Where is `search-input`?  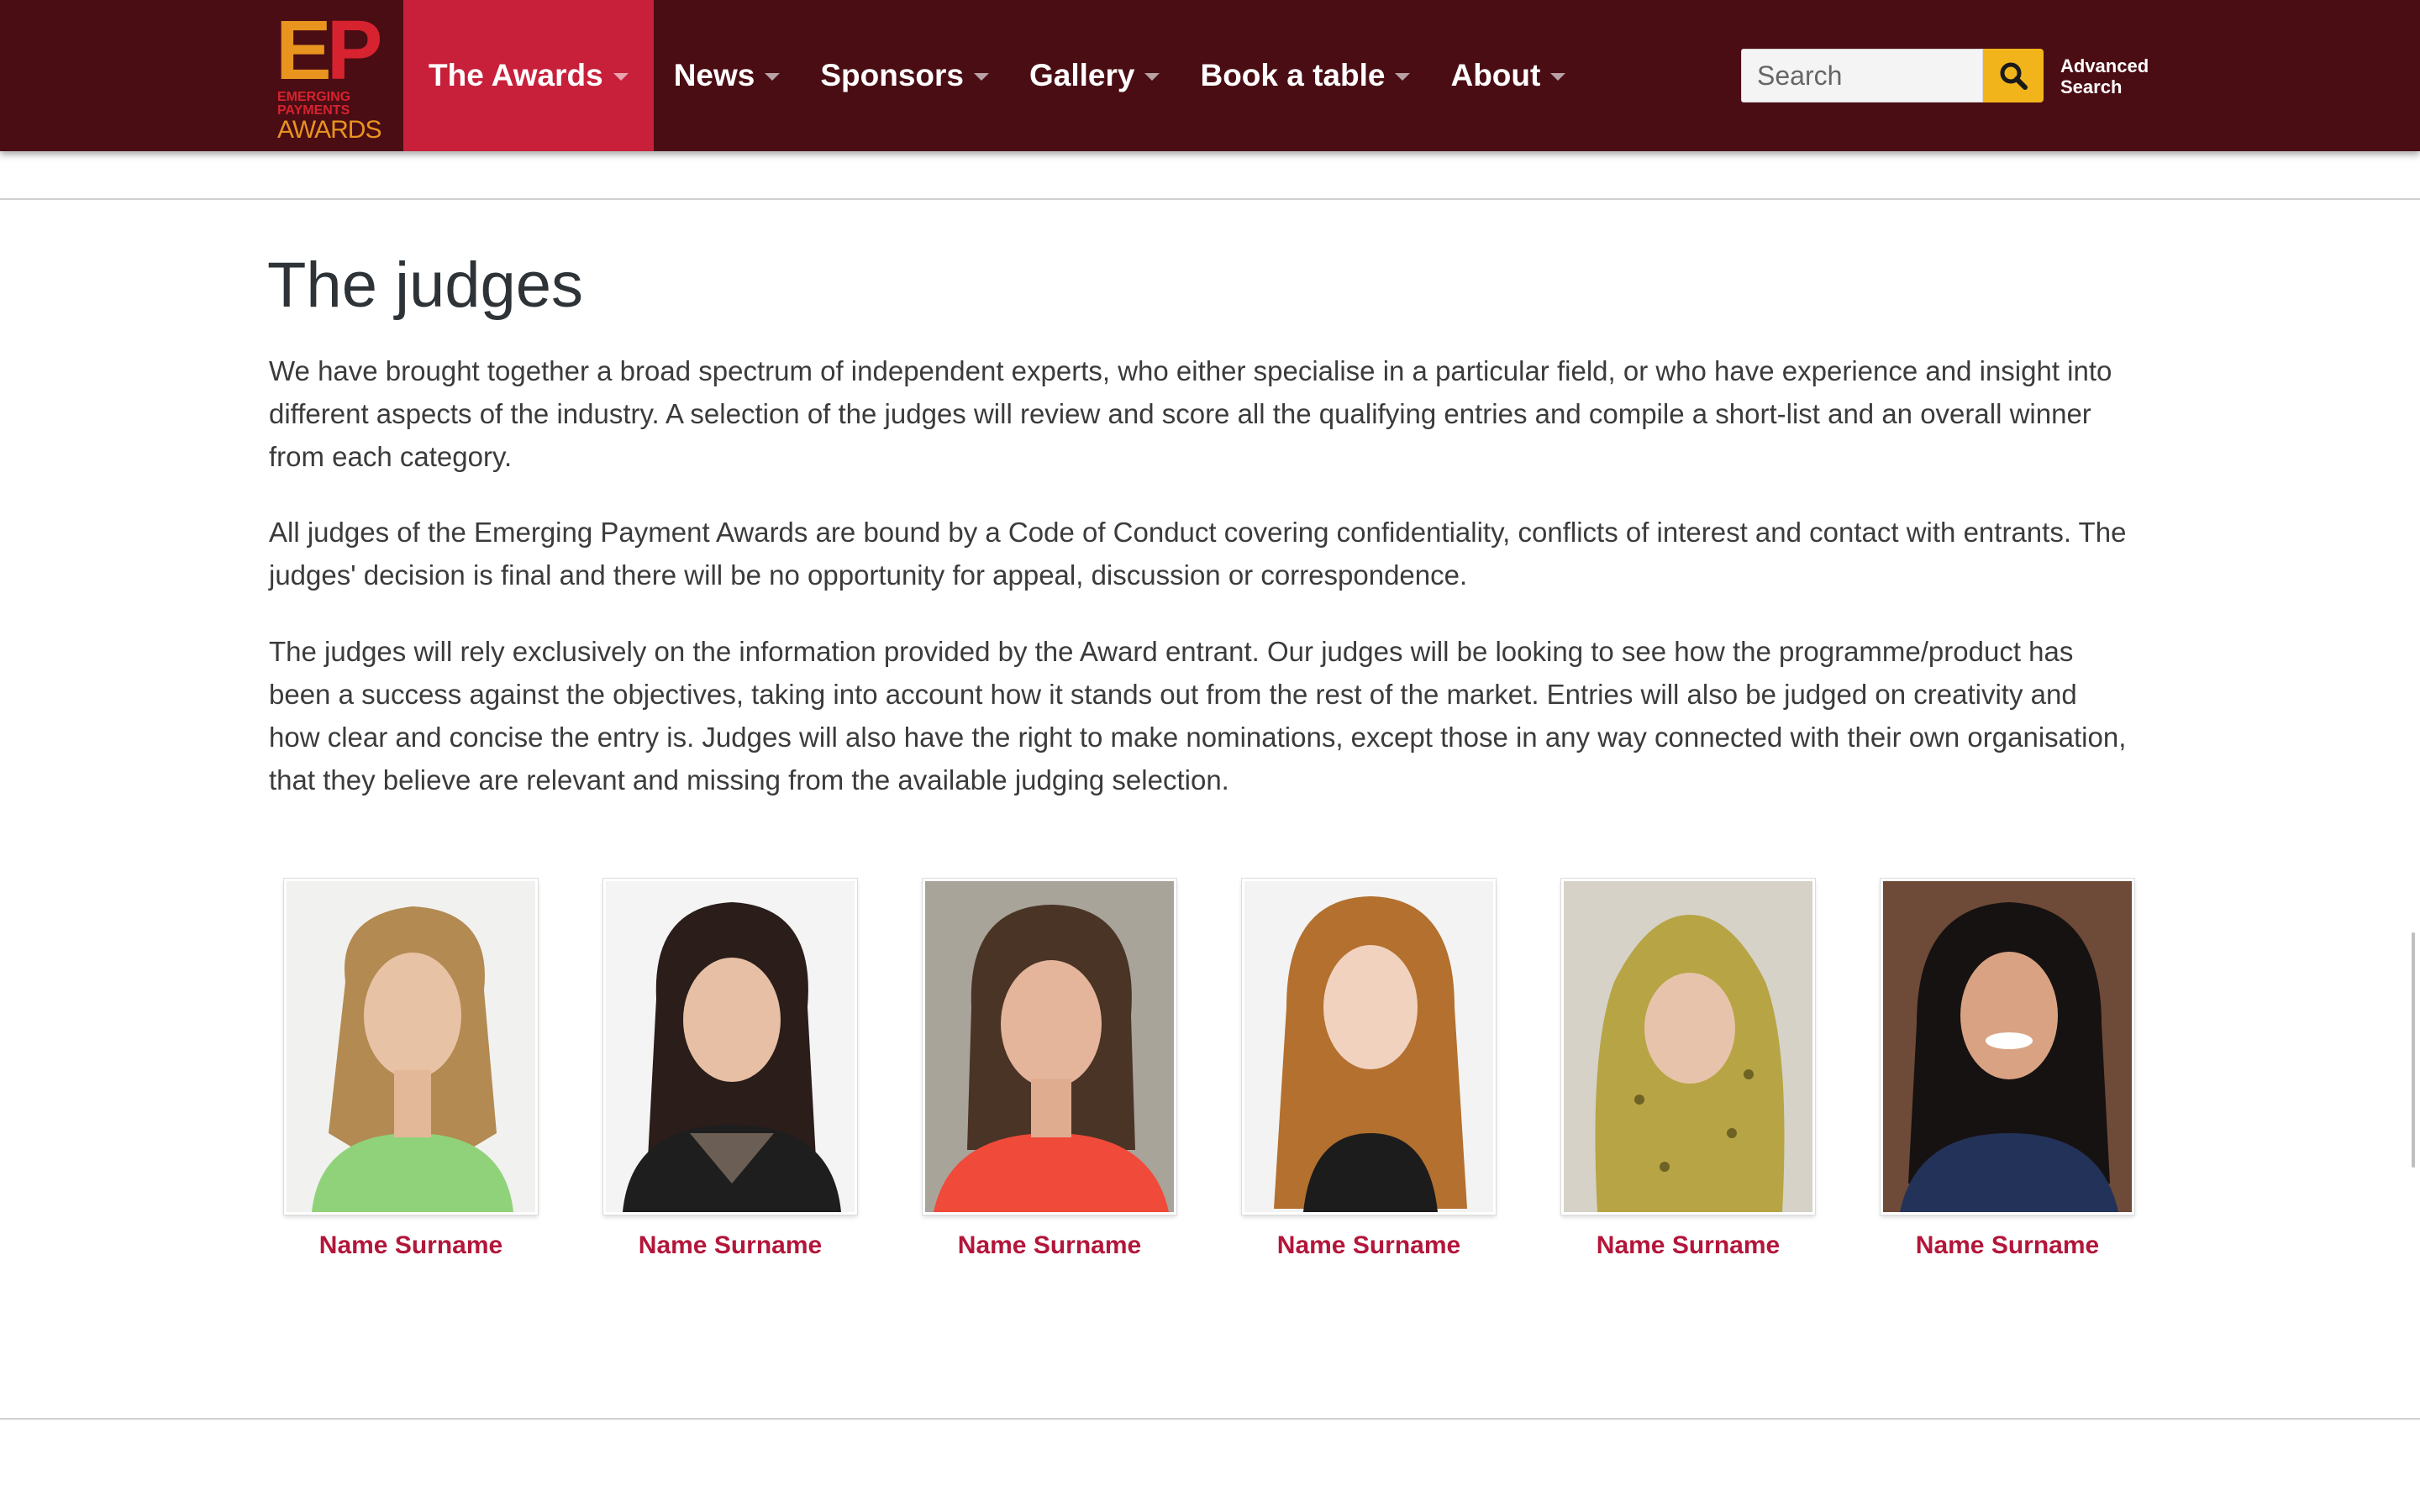 search-input is located at coordinates (1862, 75).